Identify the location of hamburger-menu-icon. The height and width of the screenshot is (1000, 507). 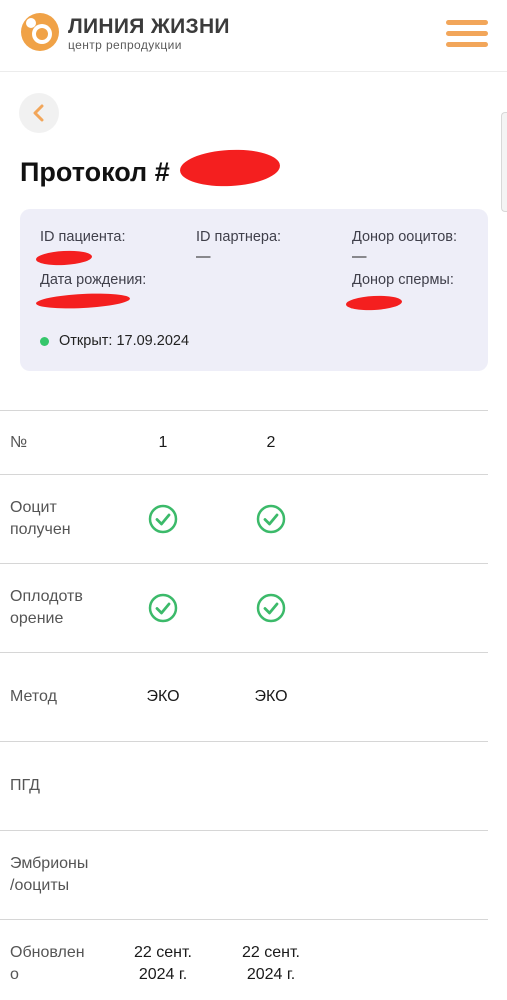
(467, 34).